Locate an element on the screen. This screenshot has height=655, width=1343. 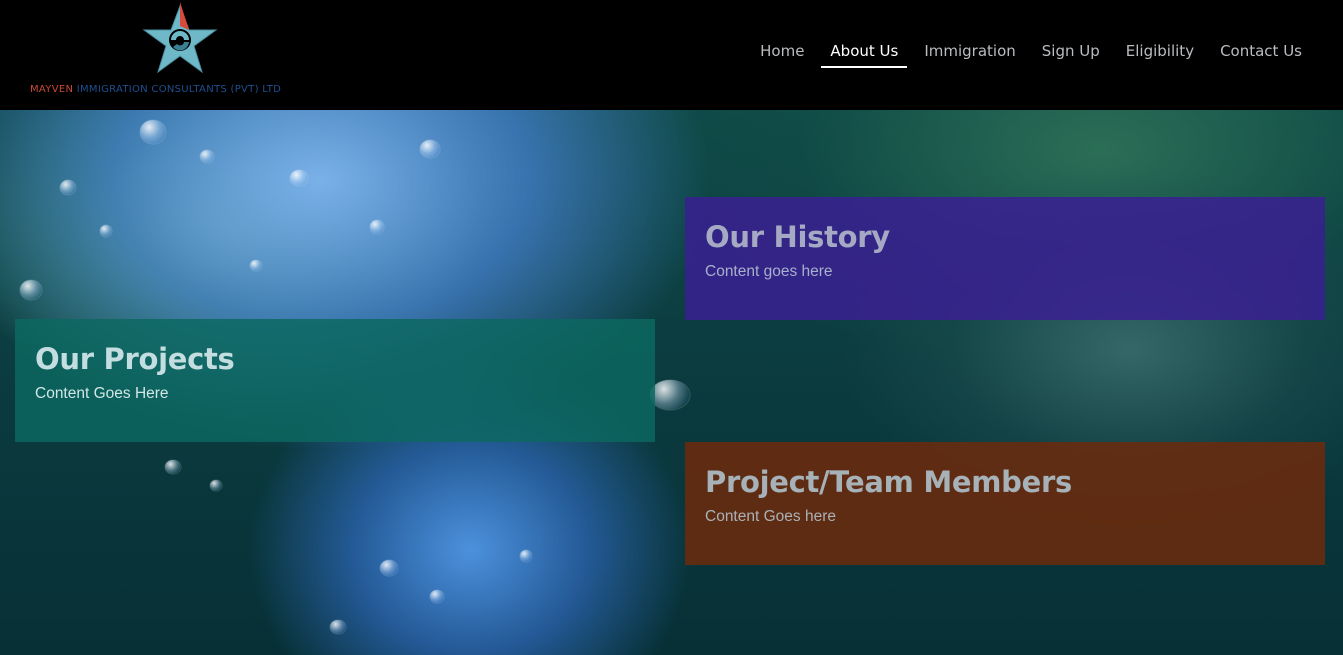
logo-link: MAYVEN IMMIGRATION CONSULTANTS (PVT) LTD is located at coordinates (185, 55).